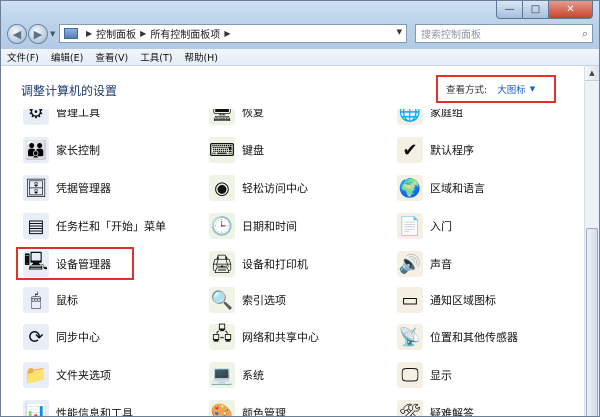  I want to click on control-panel-item-label: 文件夹选项, so click(83, 375).